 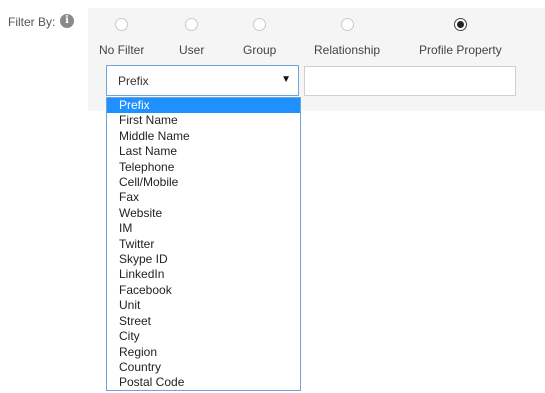 What do you see at coordinates (203, 259) in the screenshot?
I see `dropdown-option: Skype ID` at bounding box center [203, 259].